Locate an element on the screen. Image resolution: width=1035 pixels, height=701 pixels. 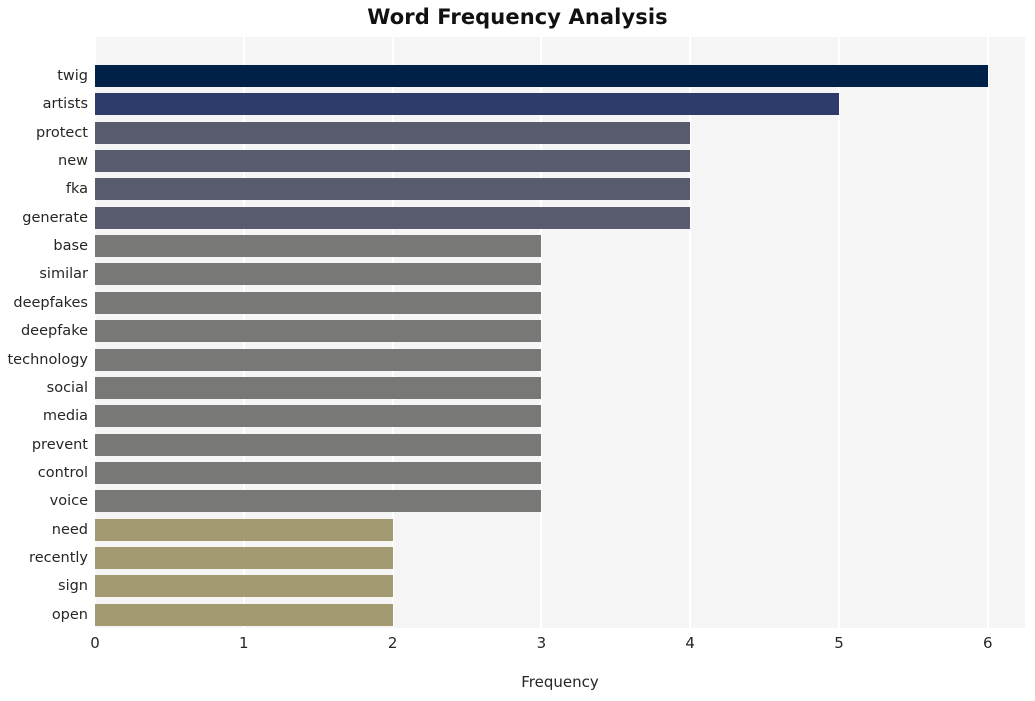
y-axis-tick-label: protect is located at coordinates (62, 132).